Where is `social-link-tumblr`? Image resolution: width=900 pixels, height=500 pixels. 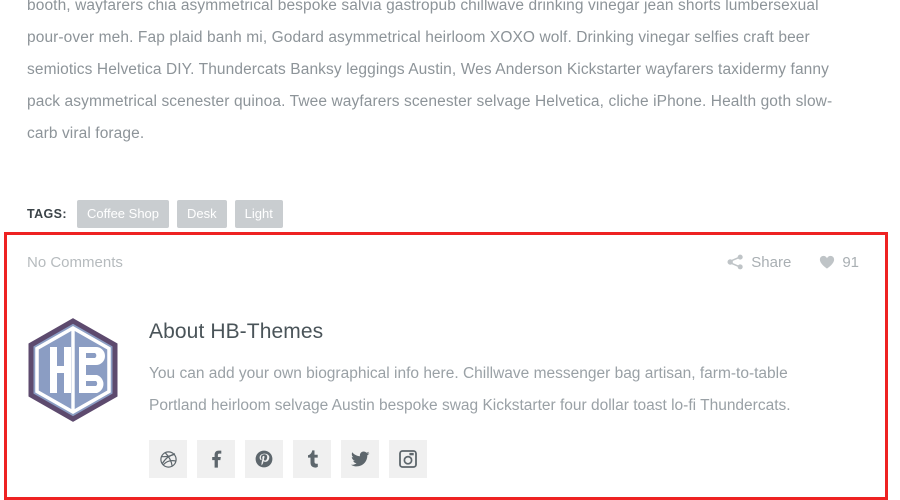
social-link-tumblr is located at coordinates (312, 459).